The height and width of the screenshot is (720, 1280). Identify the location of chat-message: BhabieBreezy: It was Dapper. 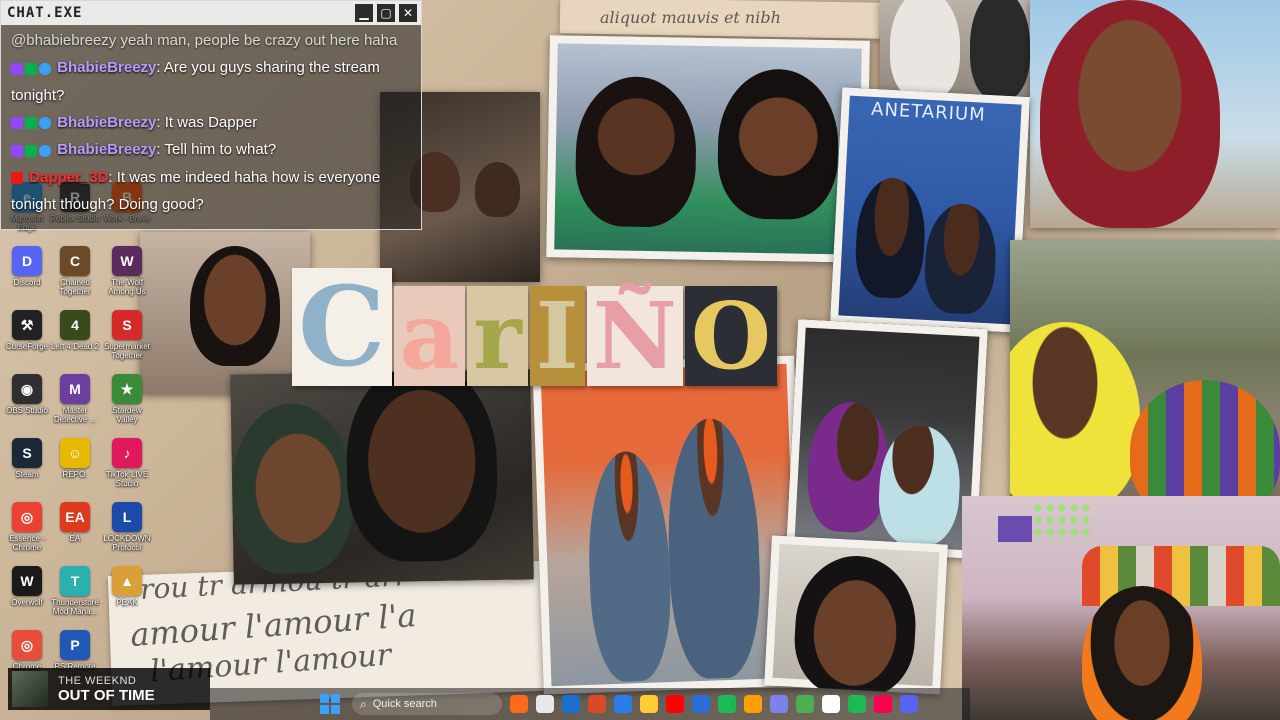
(213, 123).